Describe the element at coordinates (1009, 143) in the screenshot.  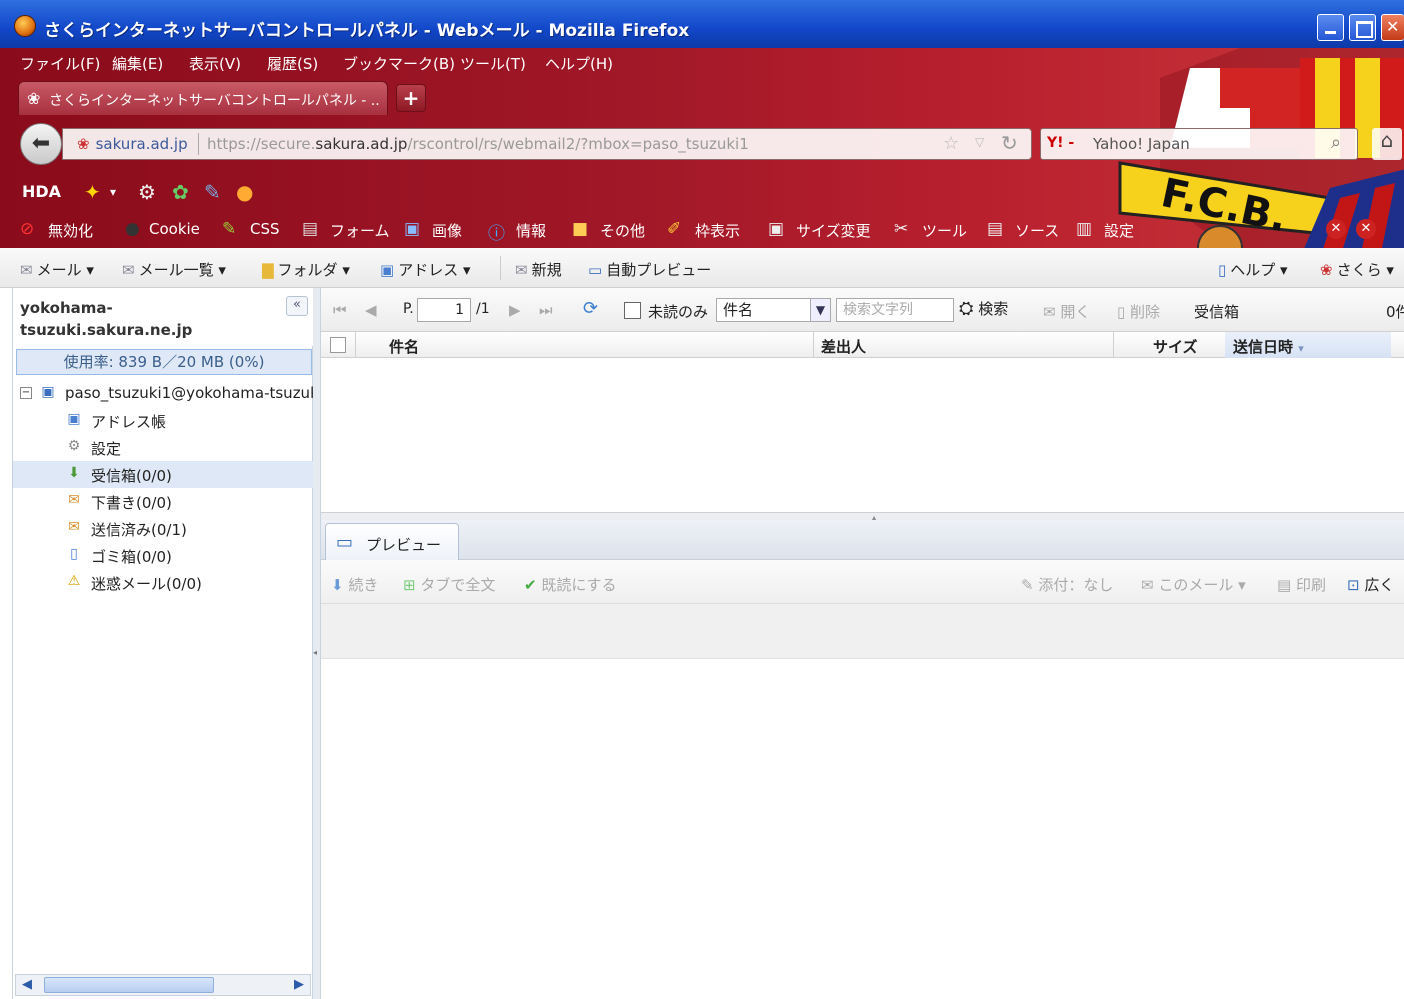
I see `reload-icon: ↻` at that location.